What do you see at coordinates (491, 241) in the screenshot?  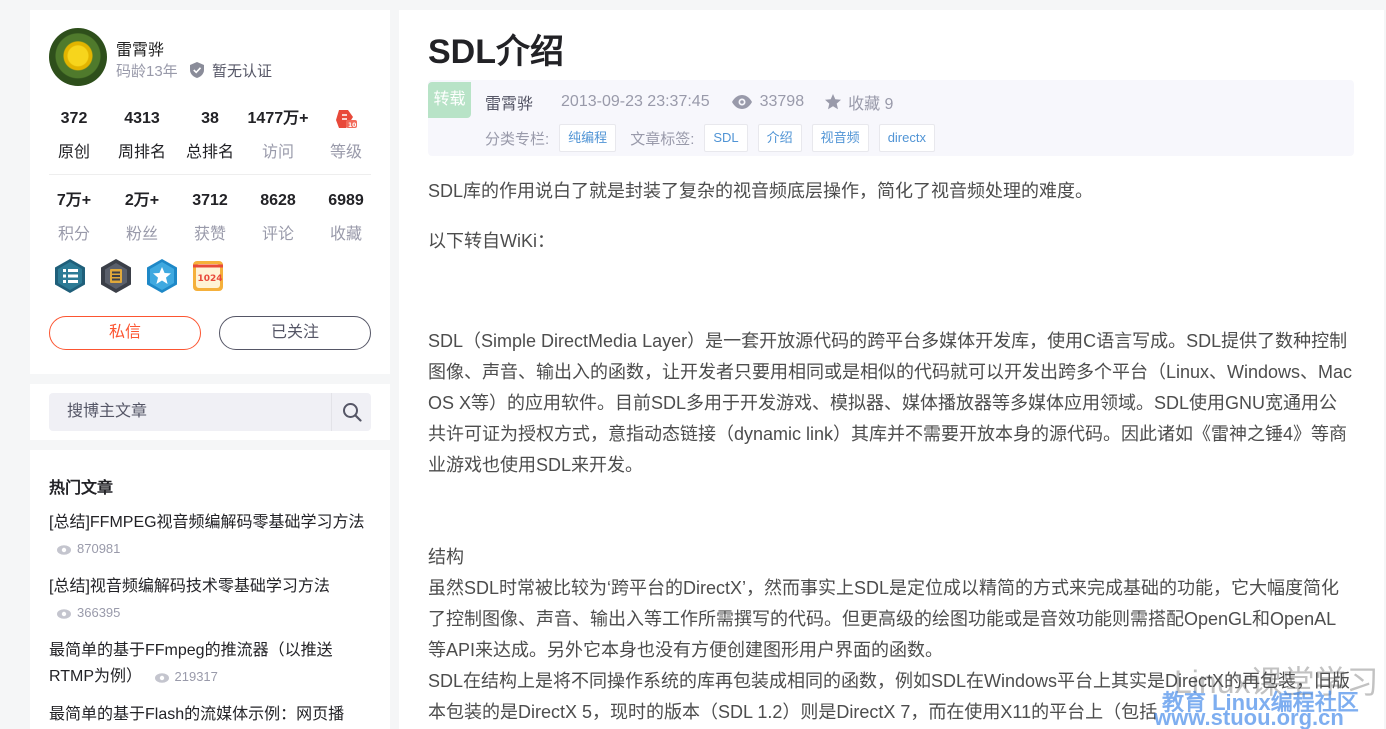 I see `paragraph-source: 以下转自WiKi：` at bounding box center [491, 241].